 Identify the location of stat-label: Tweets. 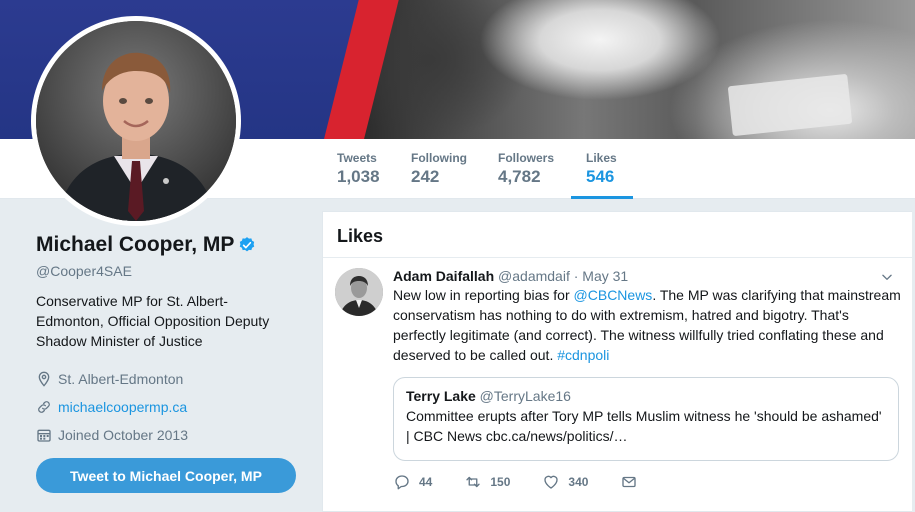
(357, 158).